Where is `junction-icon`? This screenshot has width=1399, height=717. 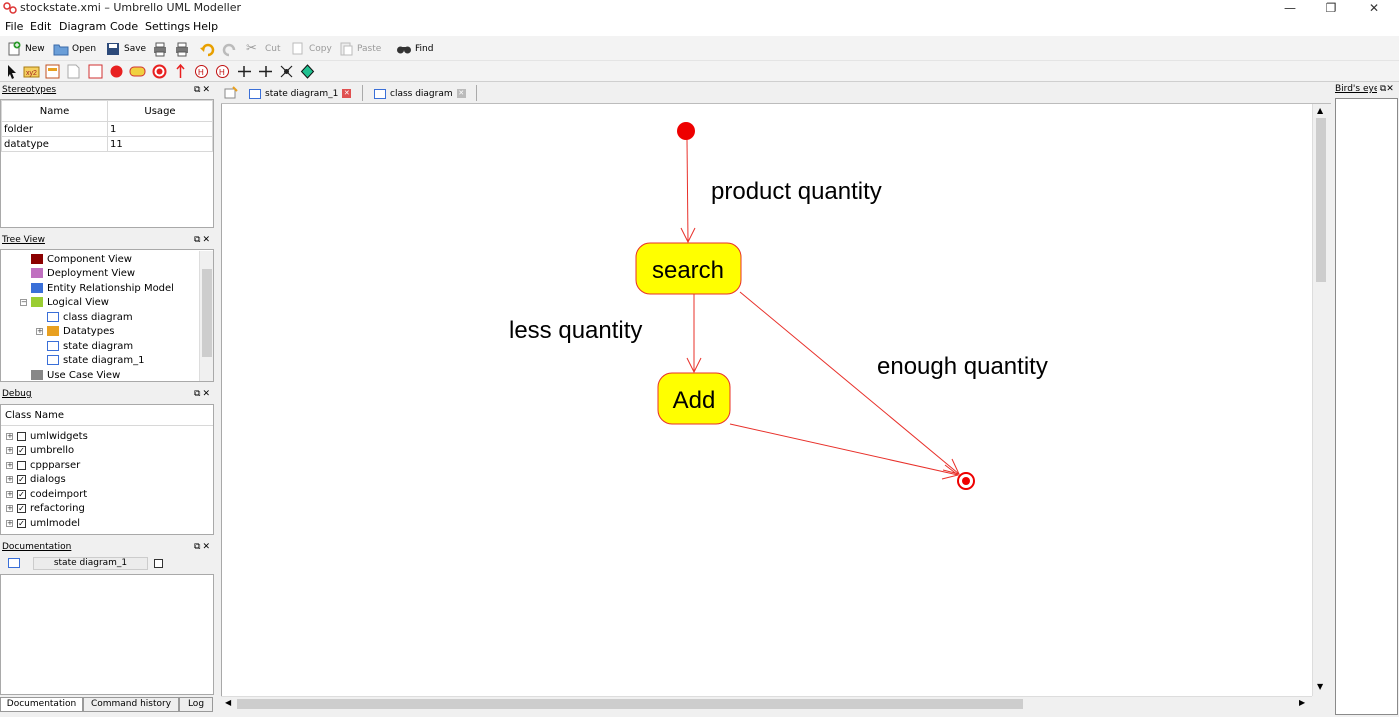
junction-icon is located at coordinates (286, 71).